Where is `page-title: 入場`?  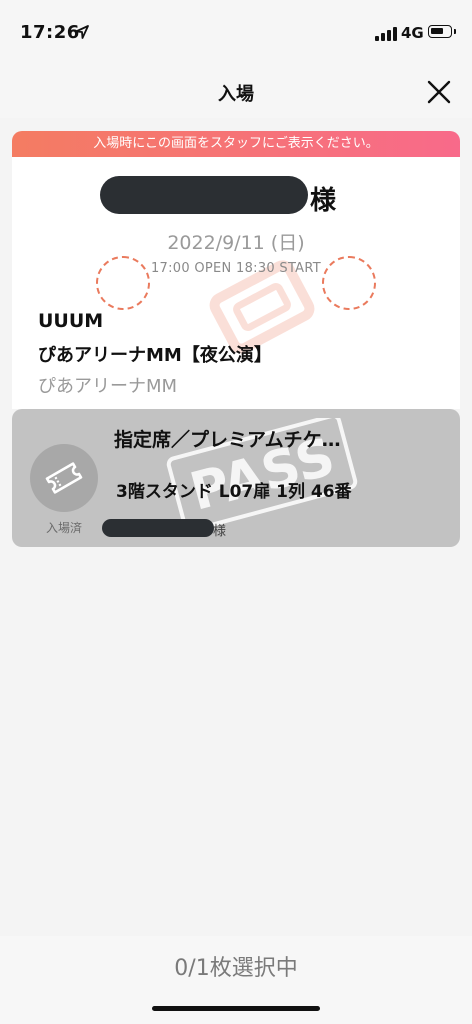
page-title: 入場 is located at coordinates (236, 94).